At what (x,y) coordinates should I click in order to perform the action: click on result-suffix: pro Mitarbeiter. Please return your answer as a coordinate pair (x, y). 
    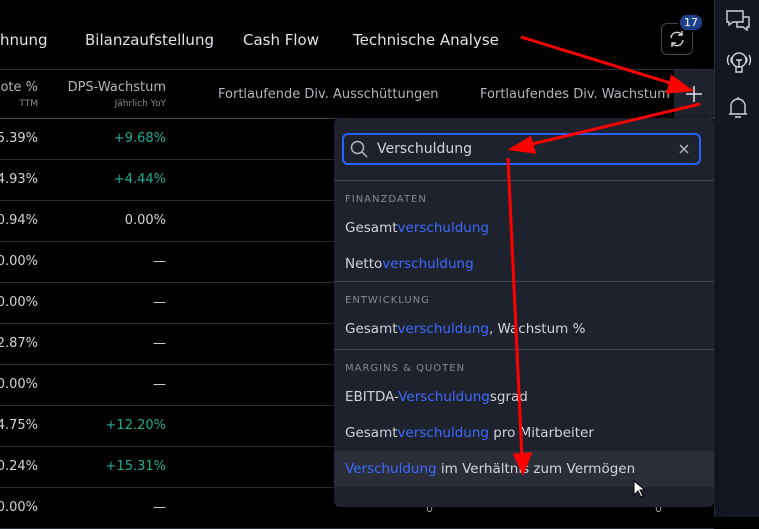
    Looking at the image, I should click on (541, 433).